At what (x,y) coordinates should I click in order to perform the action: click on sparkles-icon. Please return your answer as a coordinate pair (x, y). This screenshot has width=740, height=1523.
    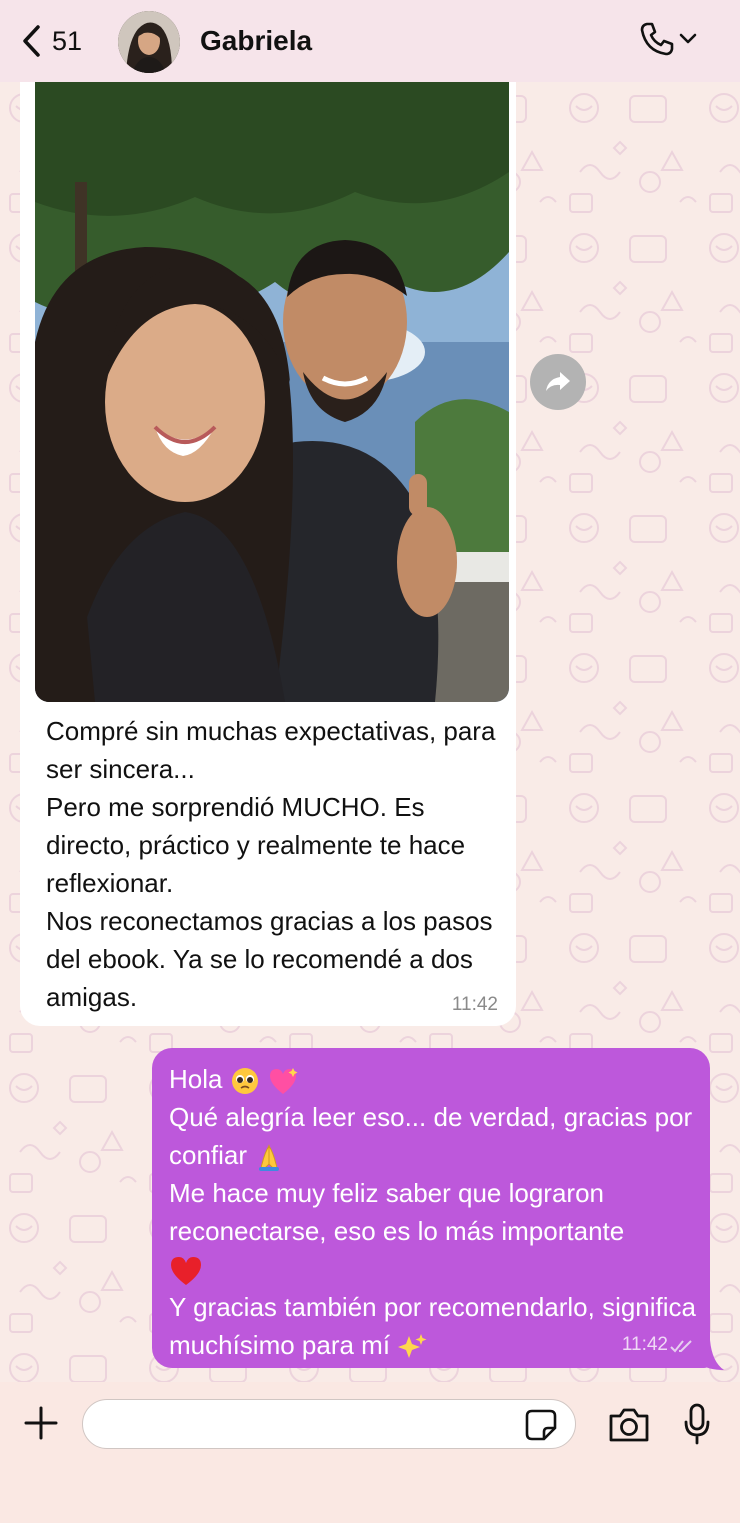
    Looking at the image, I should click on (412, 1346).